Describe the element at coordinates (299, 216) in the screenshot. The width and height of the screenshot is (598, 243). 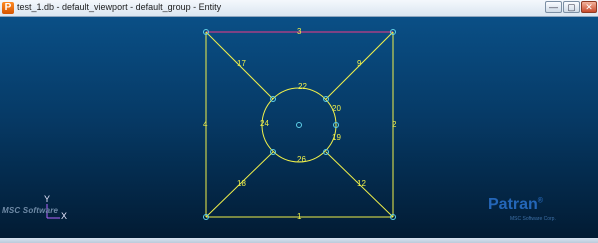
I see `label-curve-1: 1` at that location.